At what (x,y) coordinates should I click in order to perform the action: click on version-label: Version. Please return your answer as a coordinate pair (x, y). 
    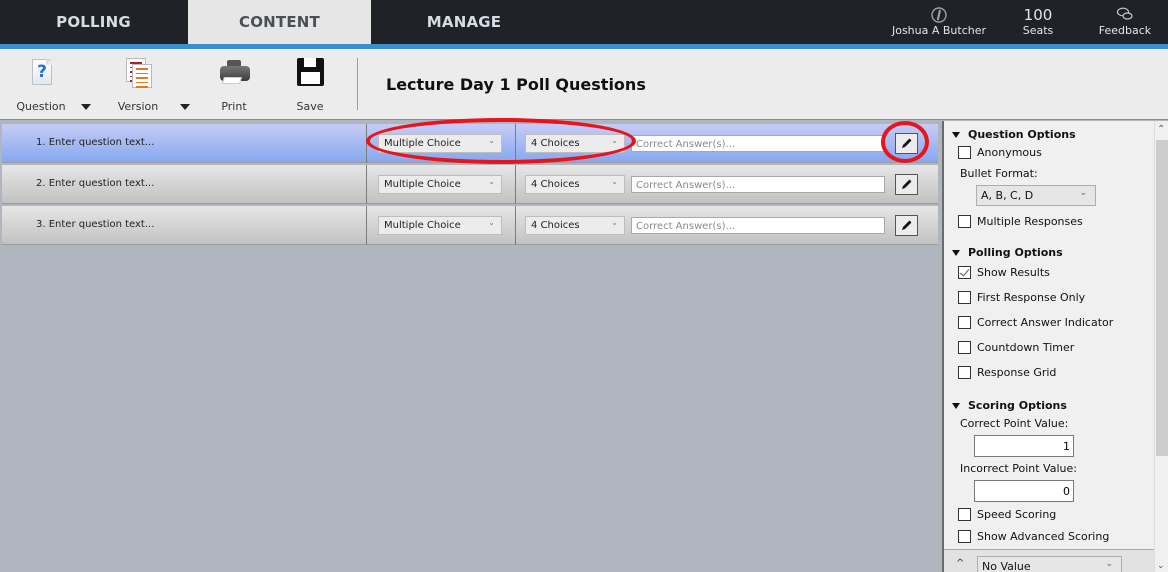
    Looking at the image, I should click on (138, 106).